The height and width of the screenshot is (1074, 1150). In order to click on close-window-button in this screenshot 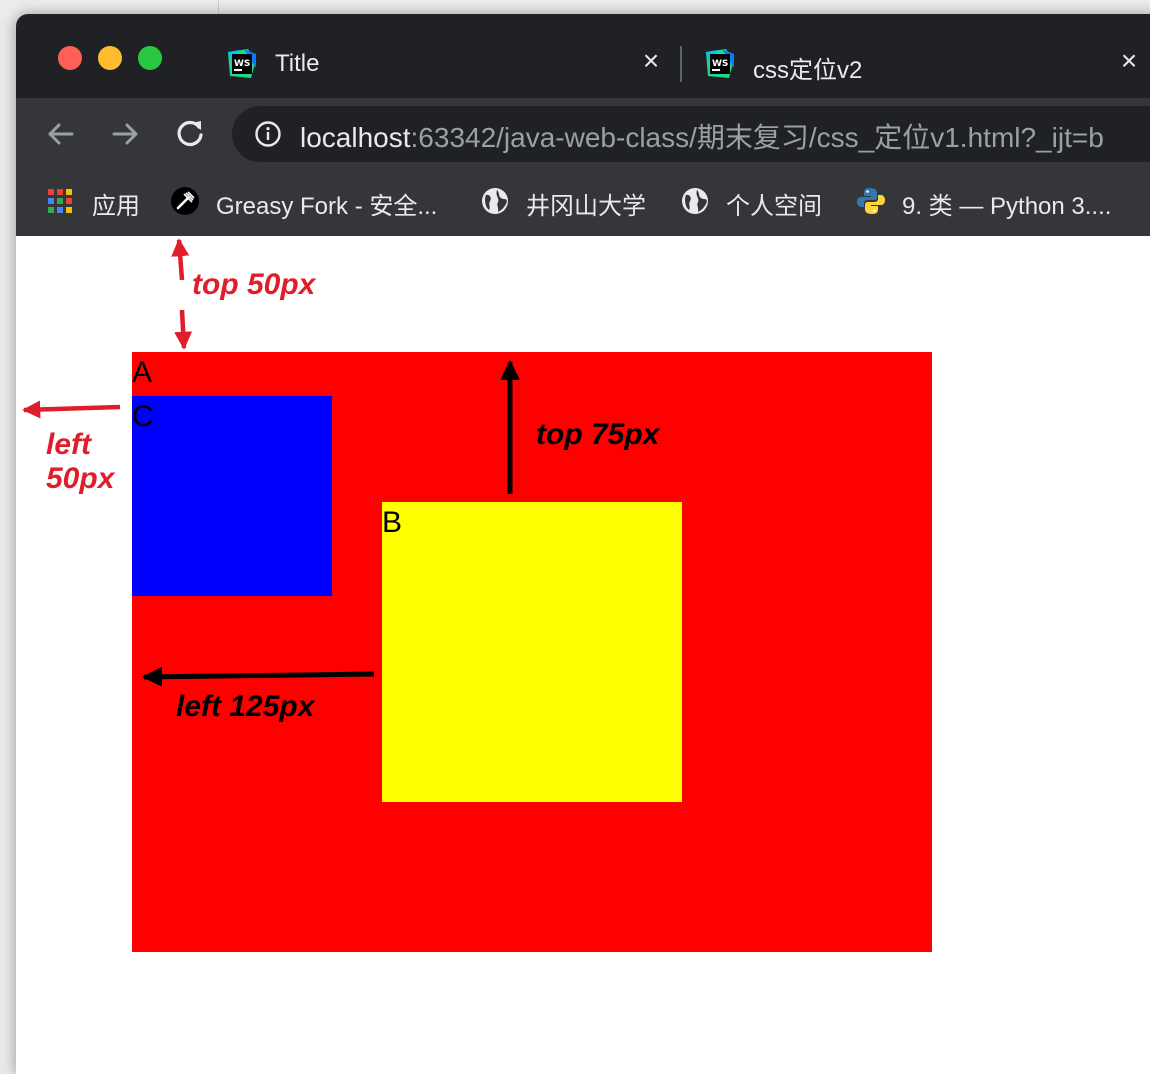, I will do `click(70, 58)`.